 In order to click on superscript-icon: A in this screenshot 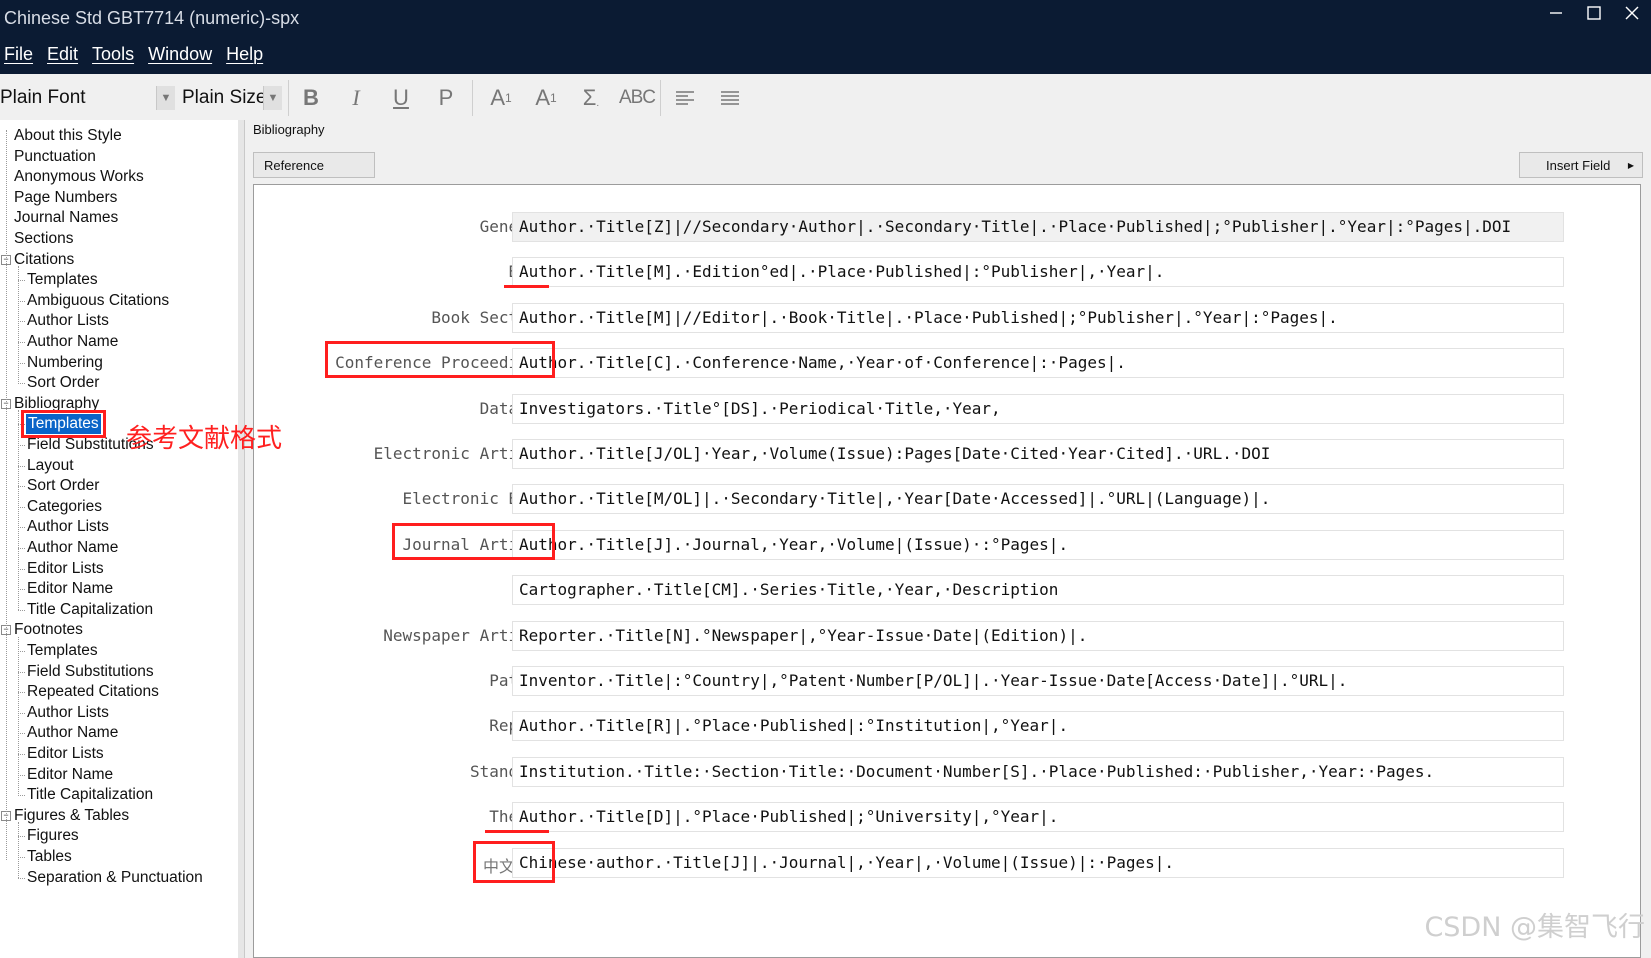, I will do `click(497, 97)`.